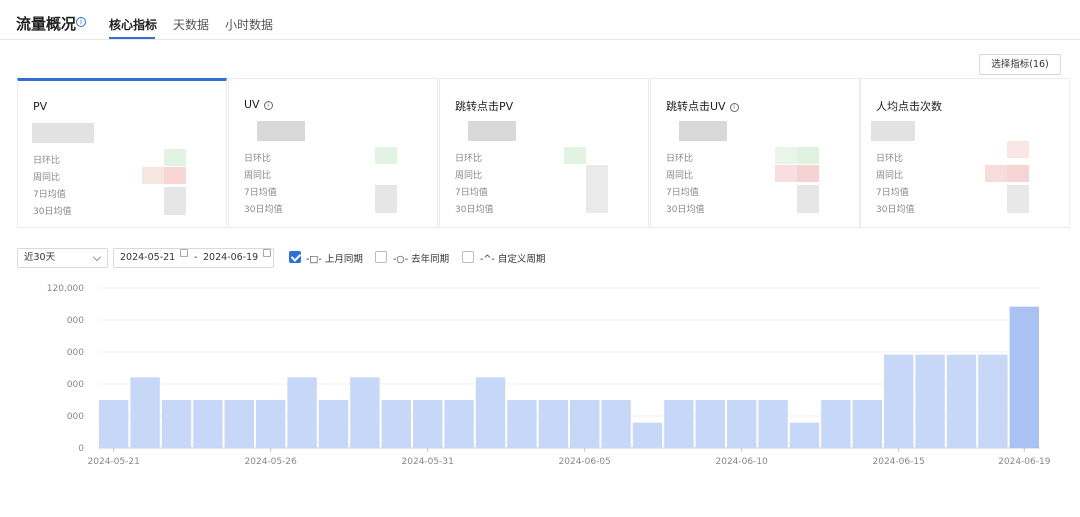  What do you see at coordinates (696, 106) in the screenshot?
I see `card-title-text: 跳转点击UV` at bounding box center [696, 106].